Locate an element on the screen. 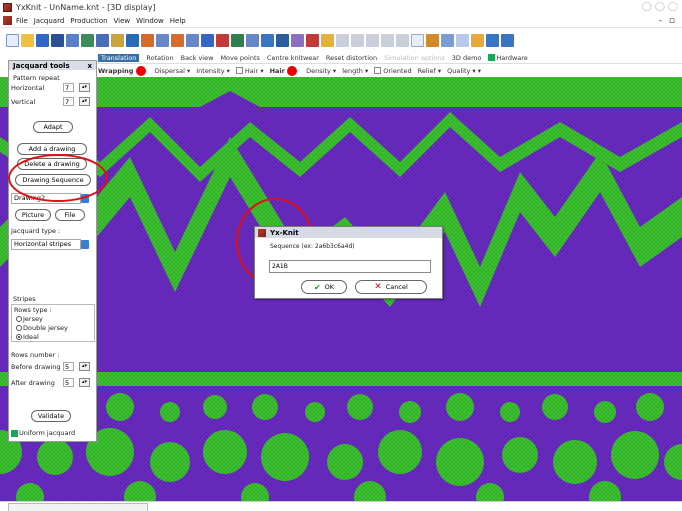 This screenshot has height=511, width=682. pattern-icon is located at coordinates (117, 40).